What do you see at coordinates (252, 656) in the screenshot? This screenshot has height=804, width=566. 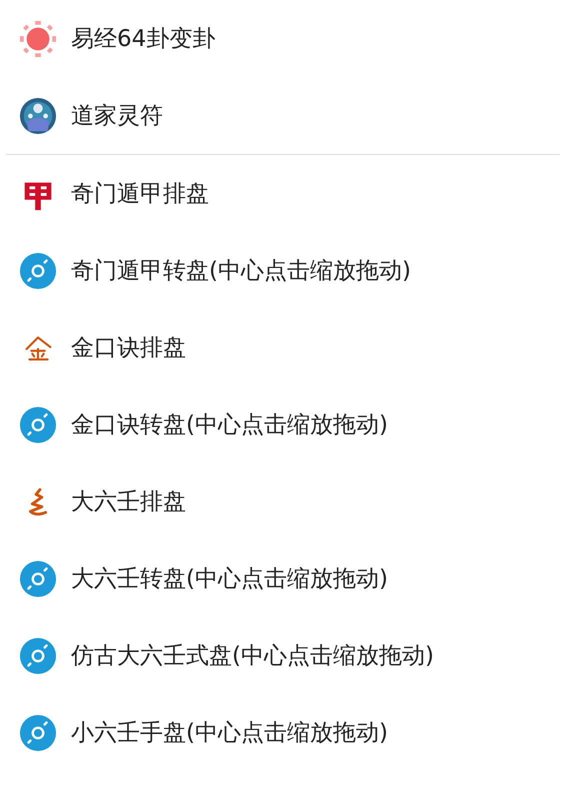 I see `menu-label: 仿古大六壬式盘(中心点击缩放拖动)` at bounding box center [252, 656].